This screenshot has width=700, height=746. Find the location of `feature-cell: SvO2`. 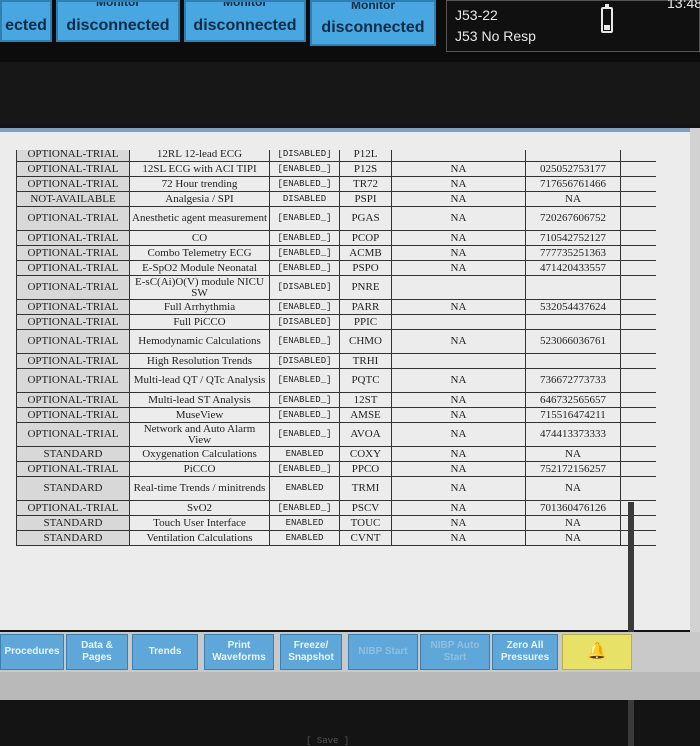

feature-cell: SvO2 is located at coordinates (199, 508).